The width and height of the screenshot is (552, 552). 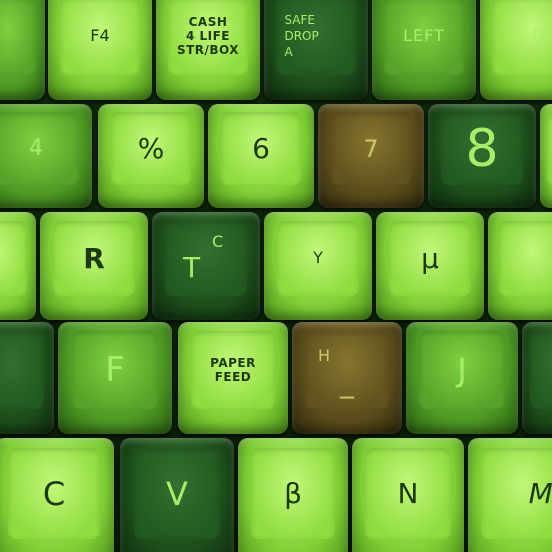 What do you see at coordinates (482, 148) in the screenshot?
I see `key-8-label: 8` at bounding box center [482, 148].